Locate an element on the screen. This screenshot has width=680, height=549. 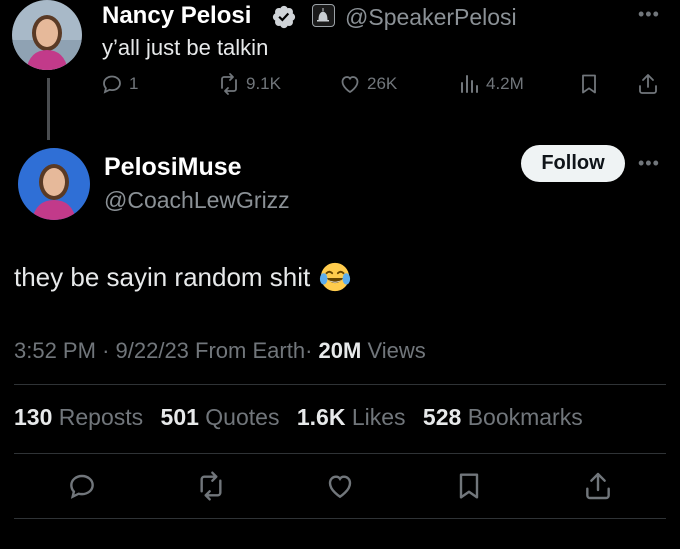
parent-reply-button: 1 is located at coordinates (119, 84).